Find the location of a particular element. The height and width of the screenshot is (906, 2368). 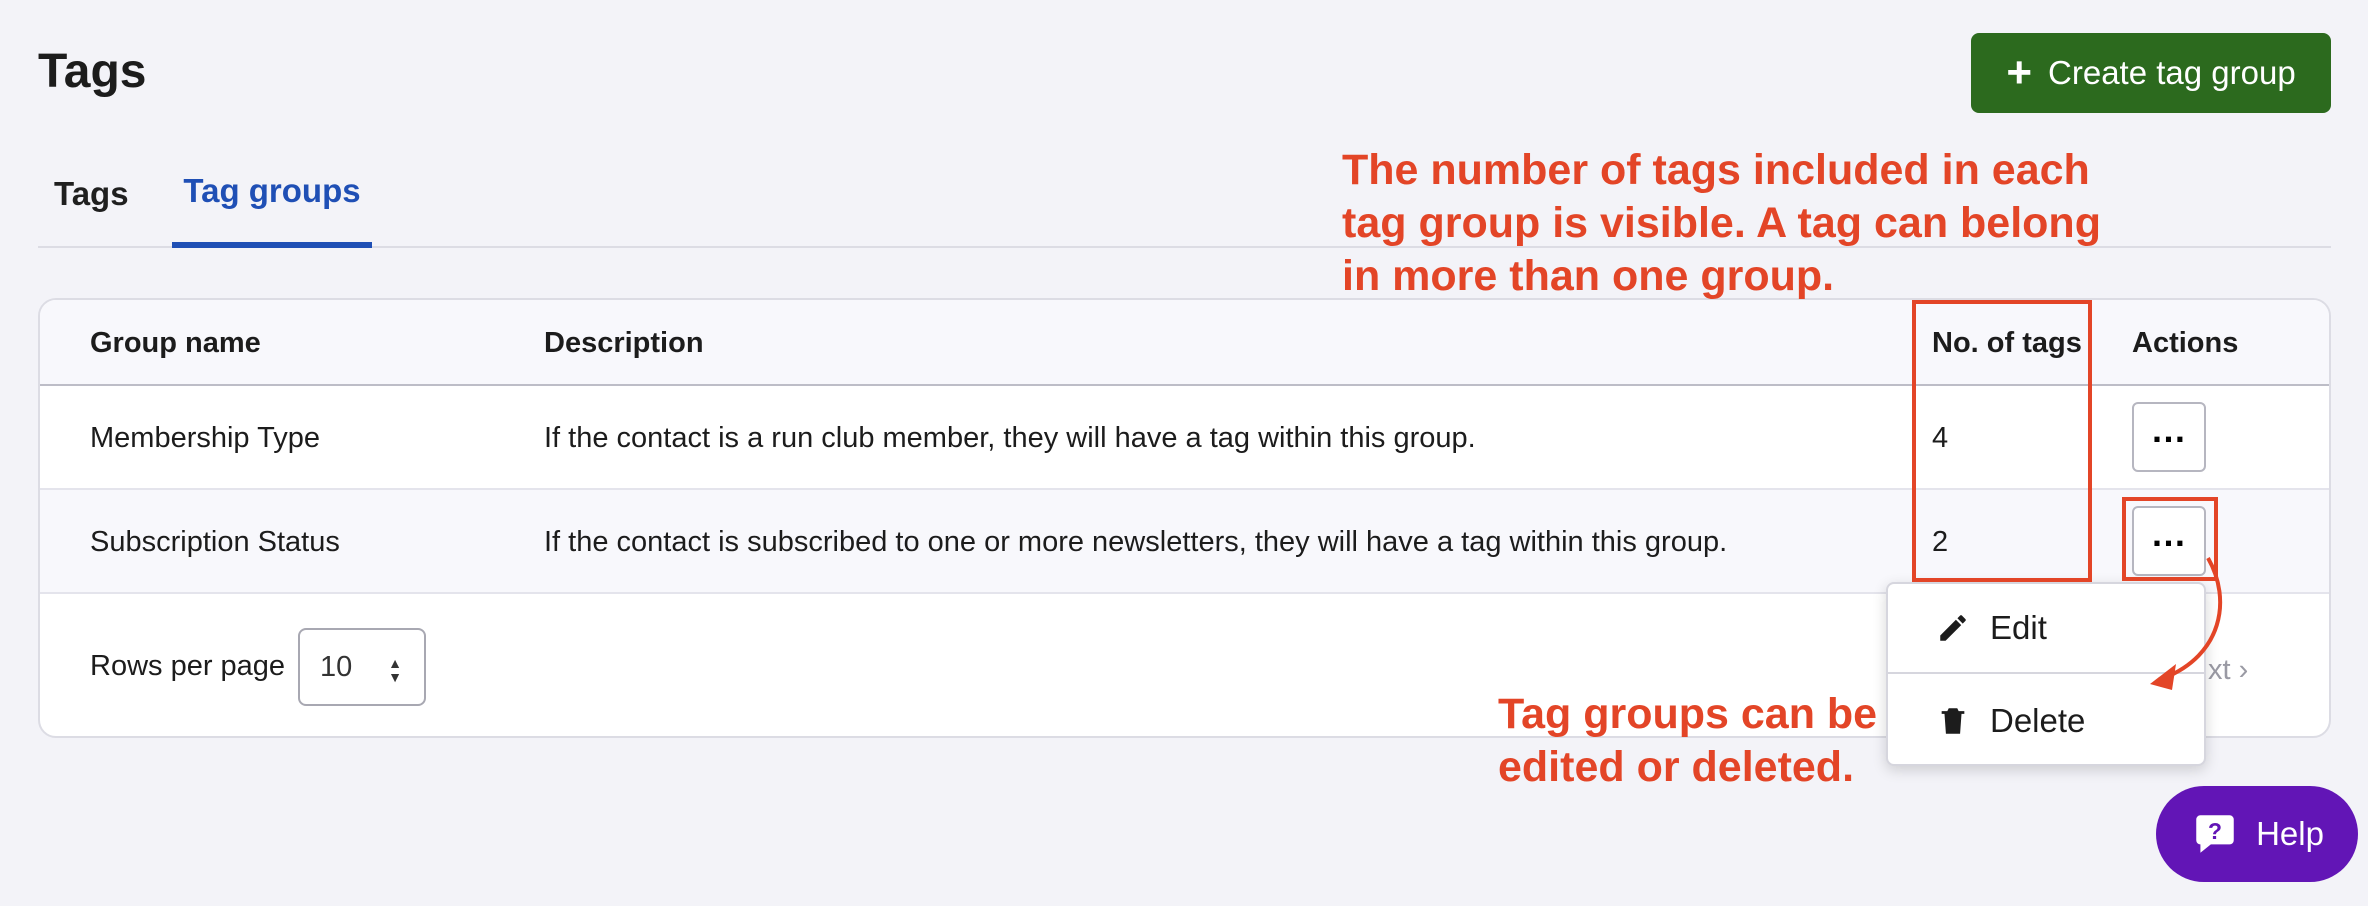

menu-item-edit-label: Edit is located at coordinates (2018, 627).